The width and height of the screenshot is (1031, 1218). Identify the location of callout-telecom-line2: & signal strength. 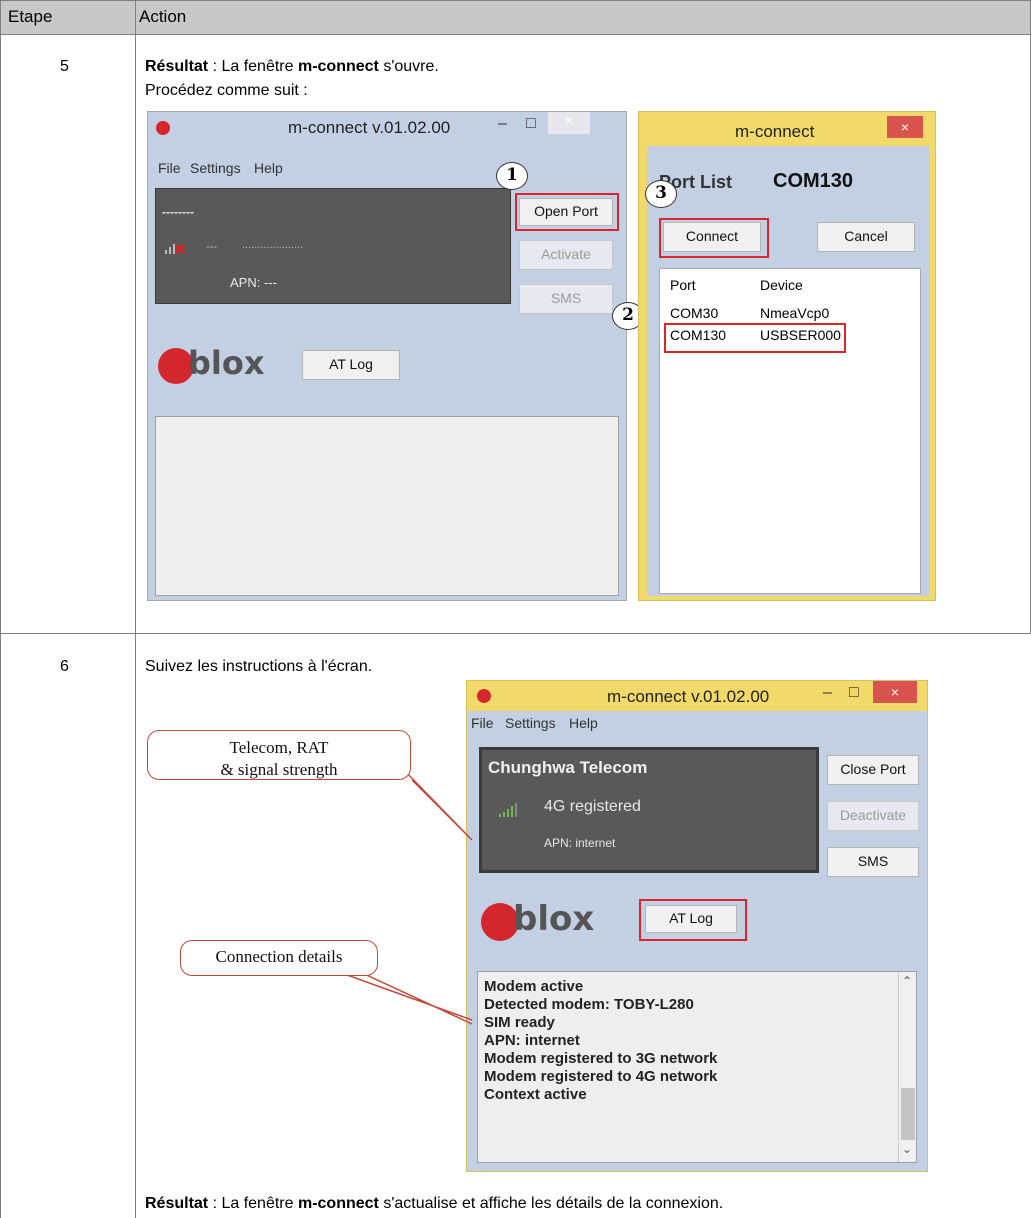
(279, 769).